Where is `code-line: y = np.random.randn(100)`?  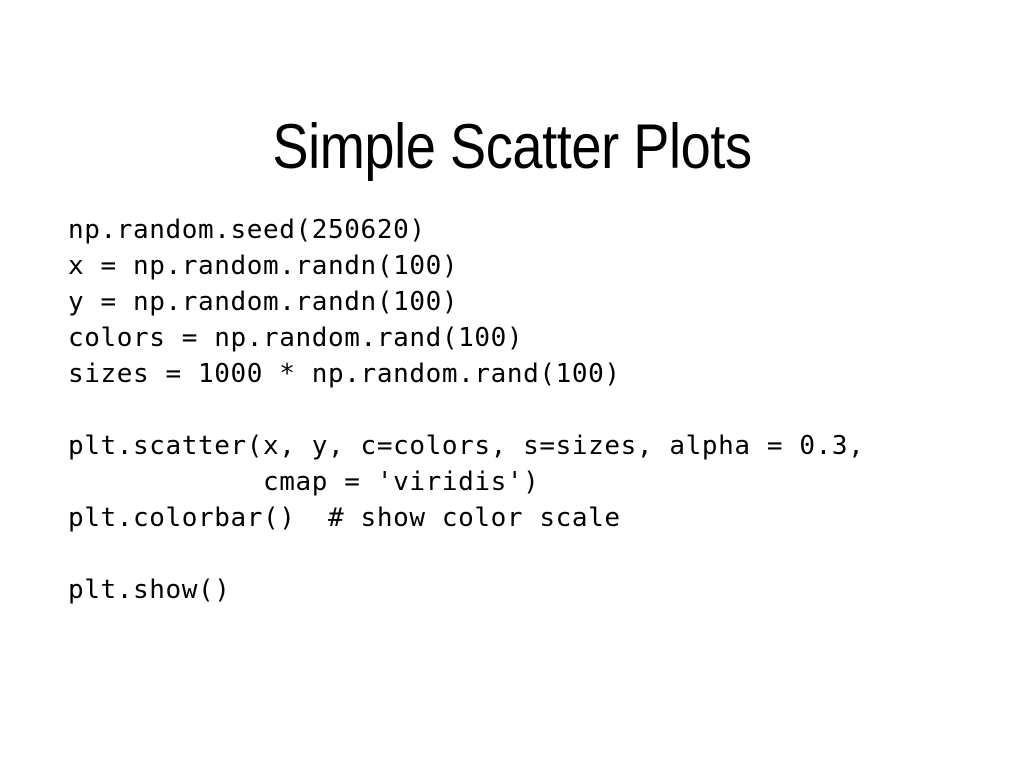
code-line: y = np.random.randn(100) is located at coordinates (263, 302).